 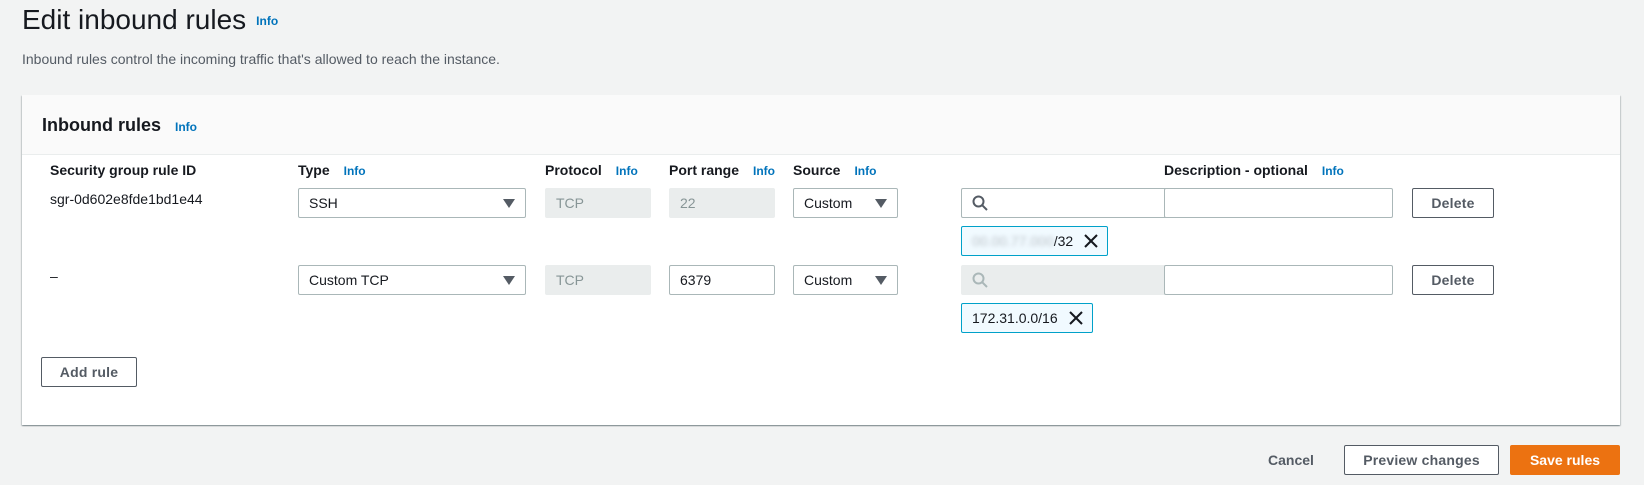 I want to click on cancel-button: Cancel, so click(x=1291, y=460).